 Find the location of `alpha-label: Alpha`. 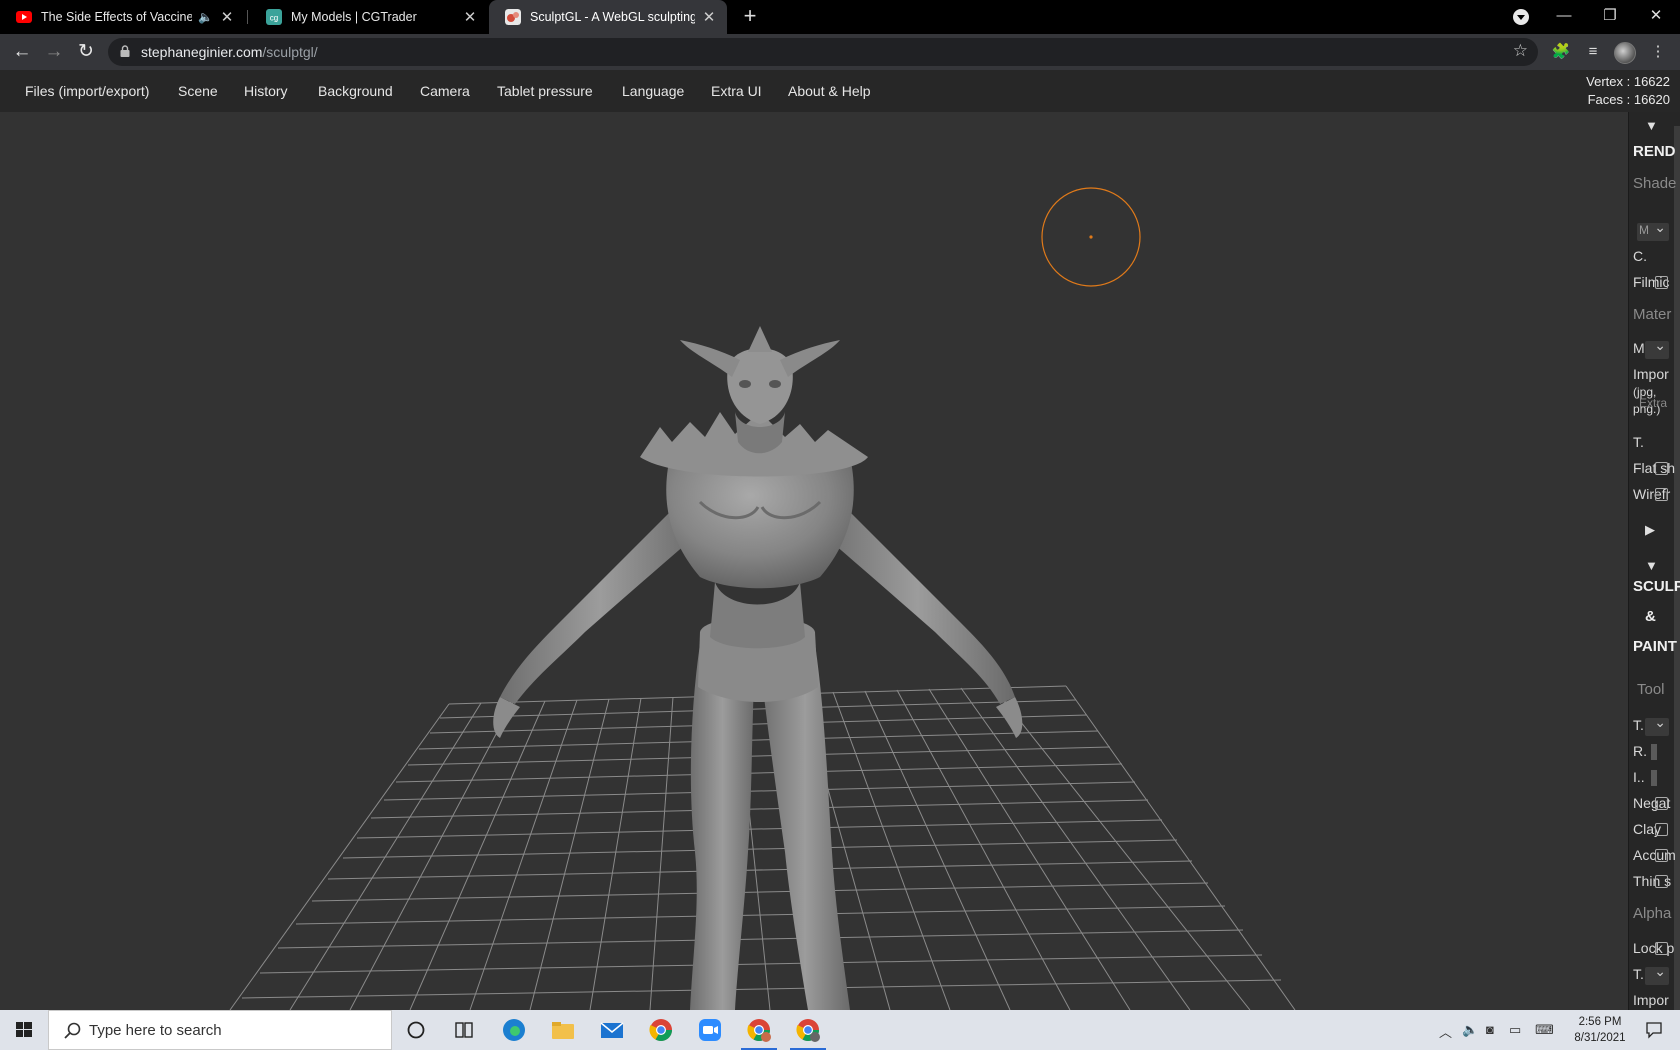

alpha-label: Alpha is located at coordinates (1652, 913).